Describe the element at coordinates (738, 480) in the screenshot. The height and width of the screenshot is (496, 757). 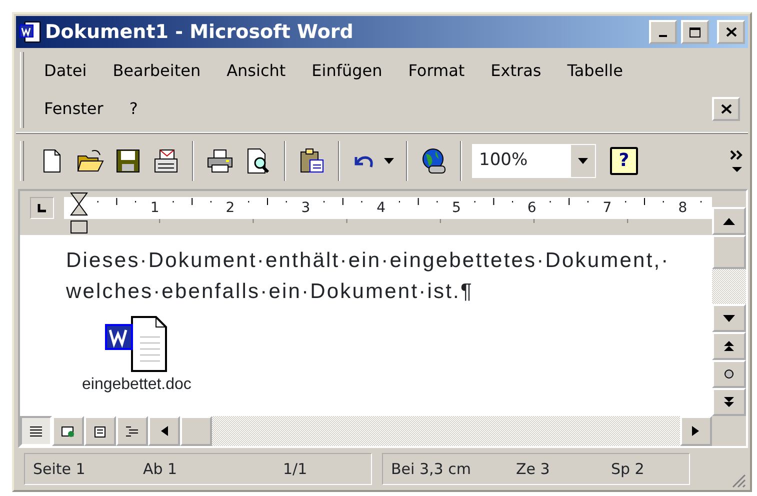
I see `resize-grip-icon` at that location.